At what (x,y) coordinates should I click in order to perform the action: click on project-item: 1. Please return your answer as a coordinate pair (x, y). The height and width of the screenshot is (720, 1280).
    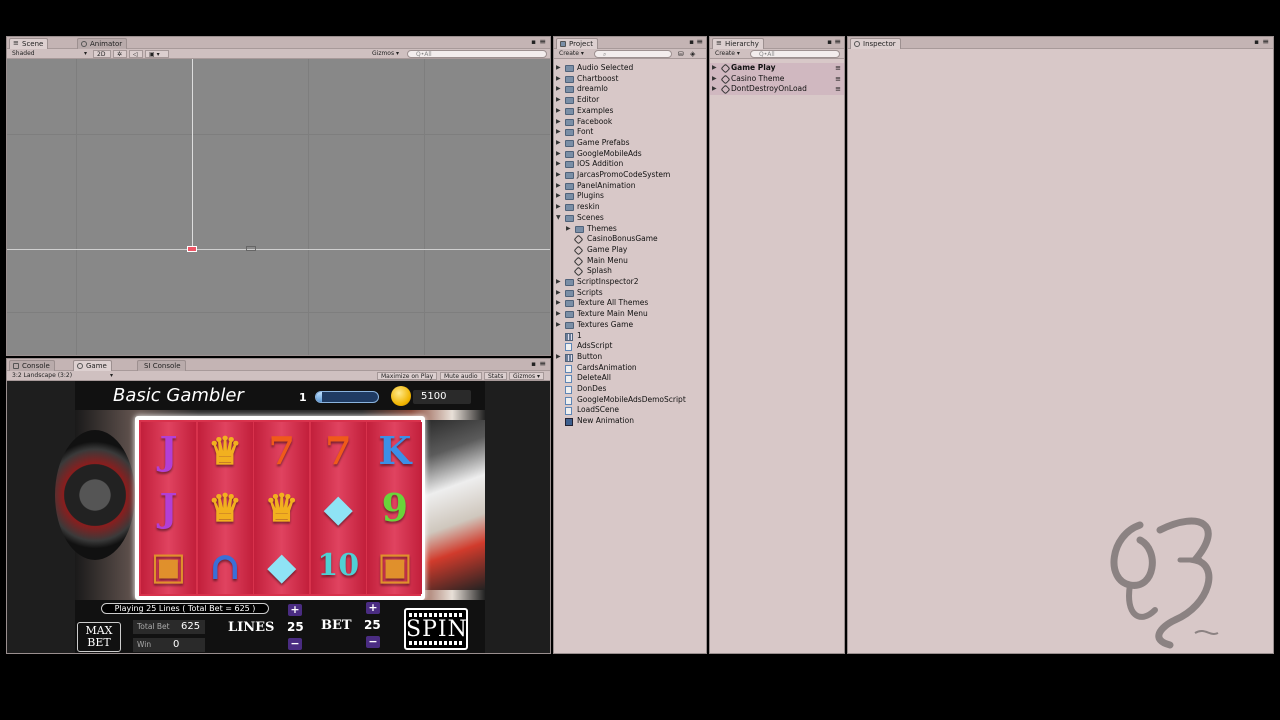
    Looking at the image, I should click on (630, 336).